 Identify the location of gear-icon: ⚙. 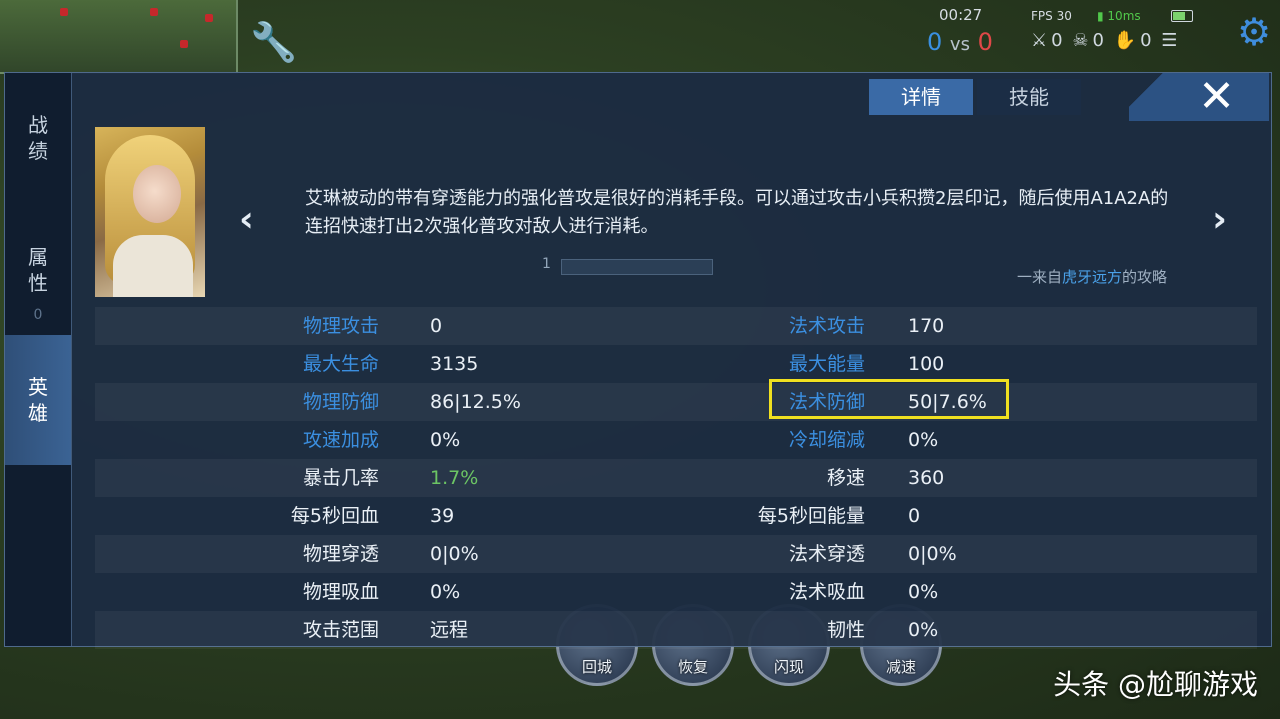
(1254, 32).